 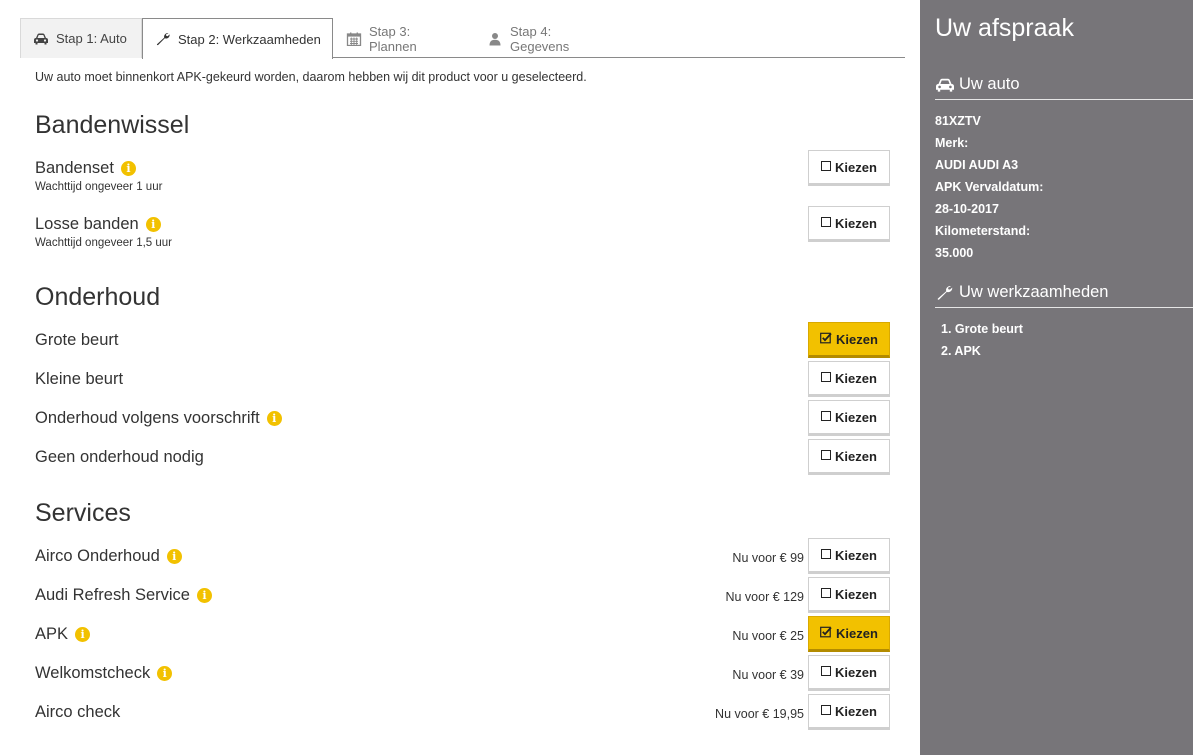 I want to click on kiezen-button-apk: Kiezen, so click(x=849, y=634).